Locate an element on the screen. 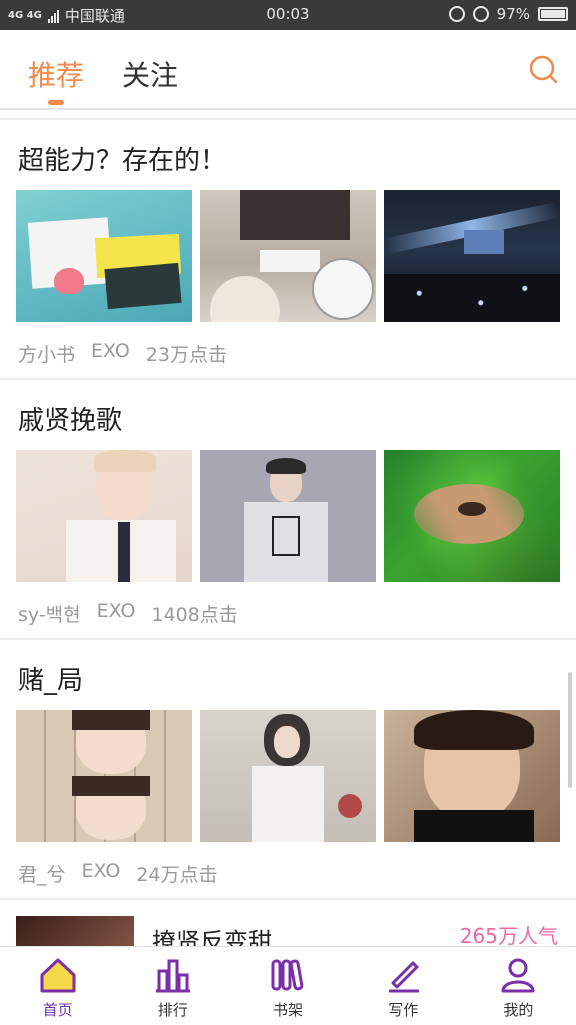 The width and height of the screenshot is (576, 1025). tab-follow: 关注 is located at coordinates (150, 74).